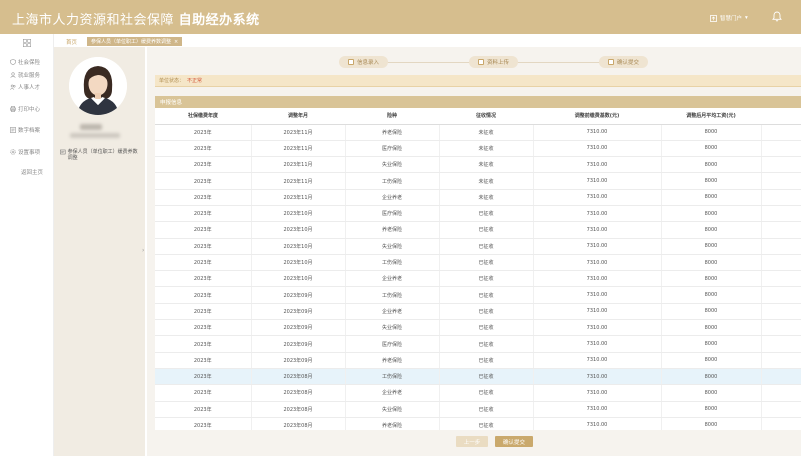  I want to click on table-row: 2023年2023年11月企业养老未征收7310.0080008000, so click(478, 197).